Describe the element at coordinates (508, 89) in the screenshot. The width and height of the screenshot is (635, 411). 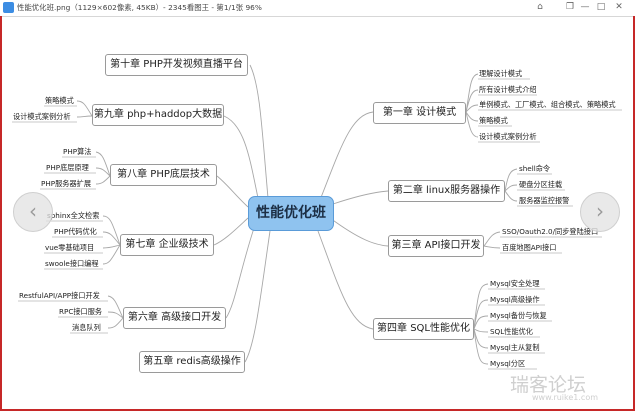
I see `ch1-leaf: 所有设计模式介绍` at that location.